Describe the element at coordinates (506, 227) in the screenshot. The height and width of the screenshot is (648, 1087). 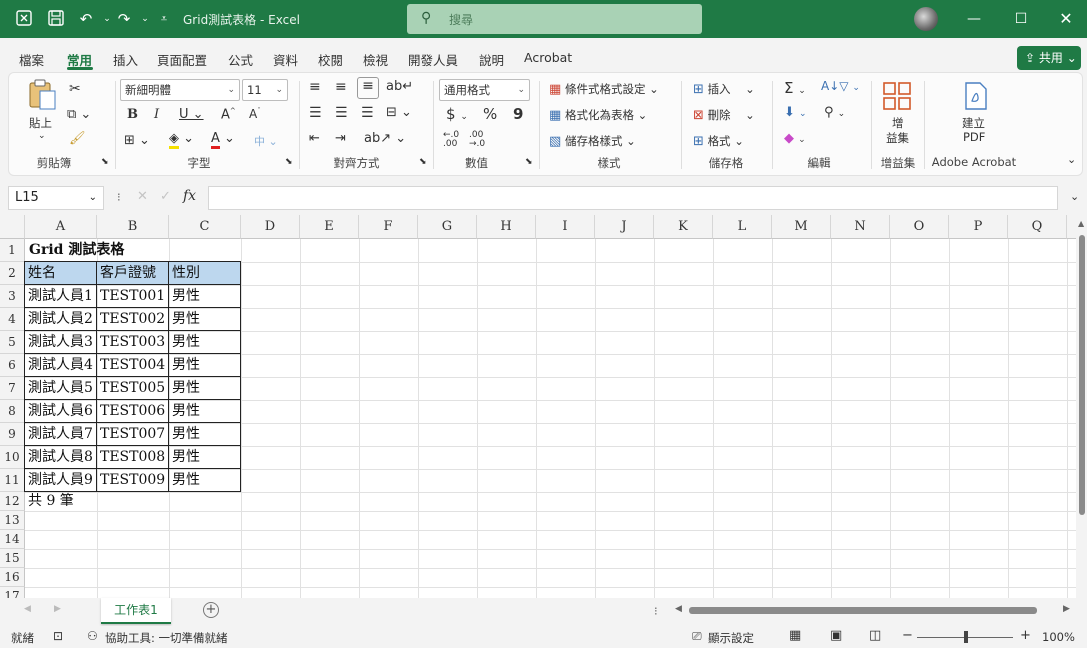
I see `column-header: H` at that location.